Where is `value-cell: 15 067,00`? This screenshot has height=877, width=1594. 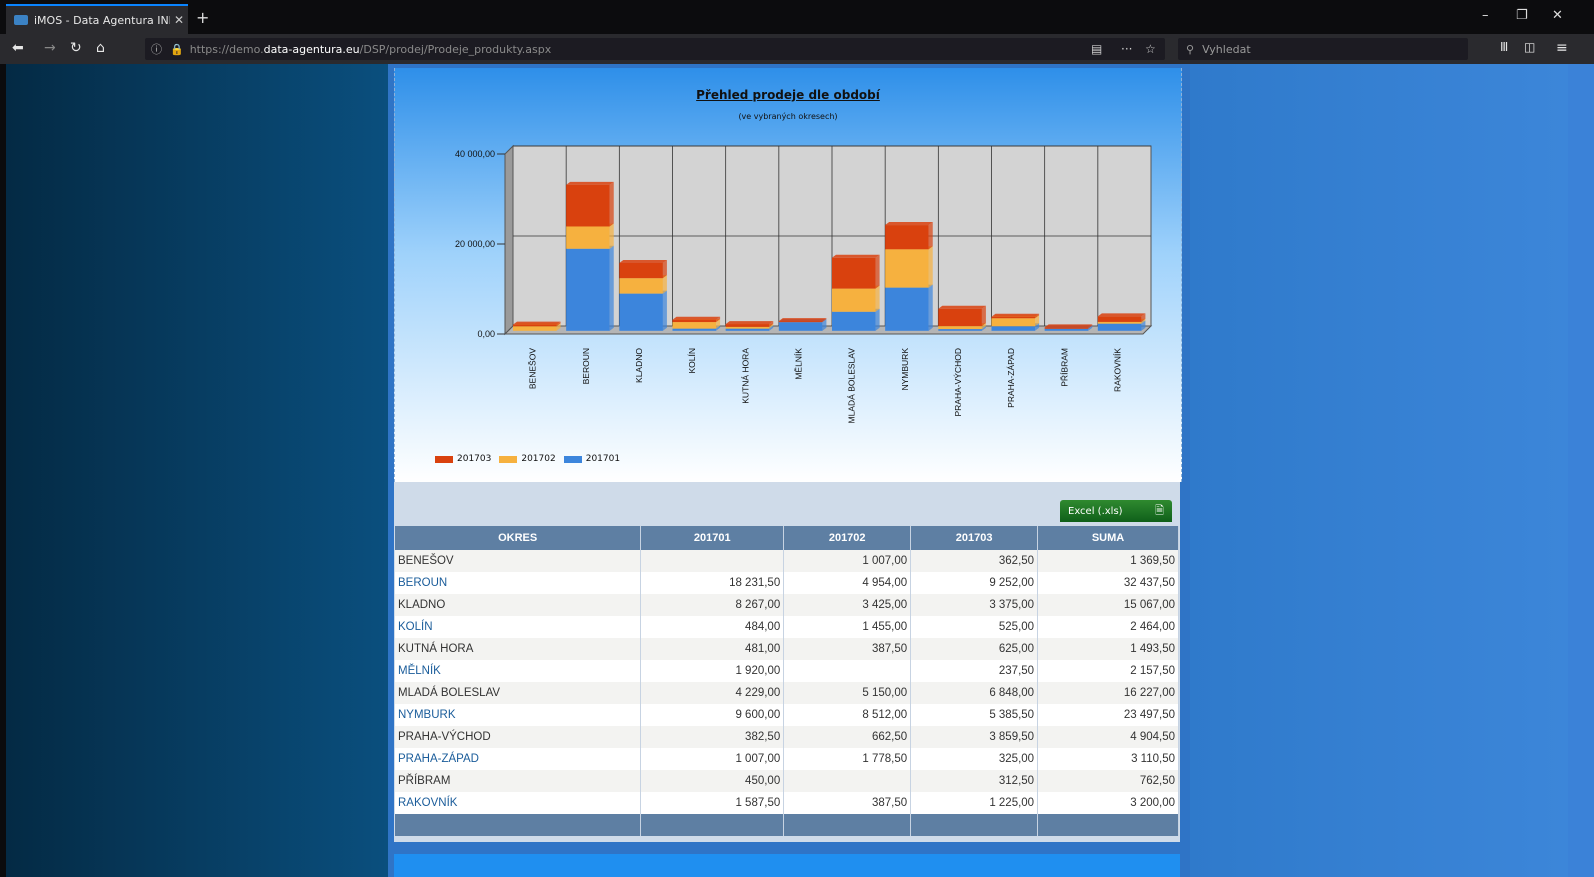 value-cell: 15 067,00 is located at coordinates (1108, 605).